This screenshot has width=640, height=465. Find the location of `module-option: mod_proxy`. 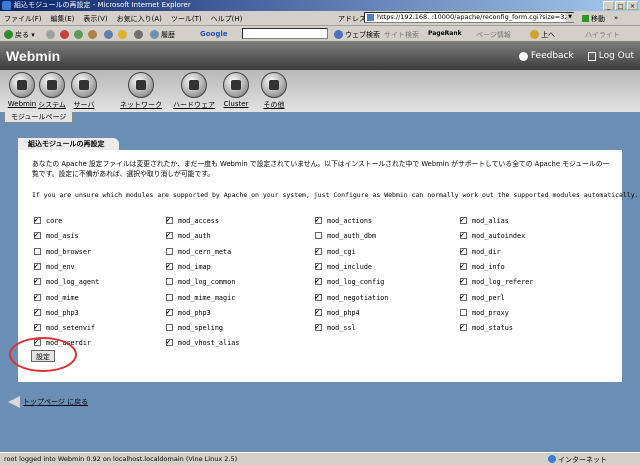

module-option: mod_proxy is located at coordinates (484, 313).